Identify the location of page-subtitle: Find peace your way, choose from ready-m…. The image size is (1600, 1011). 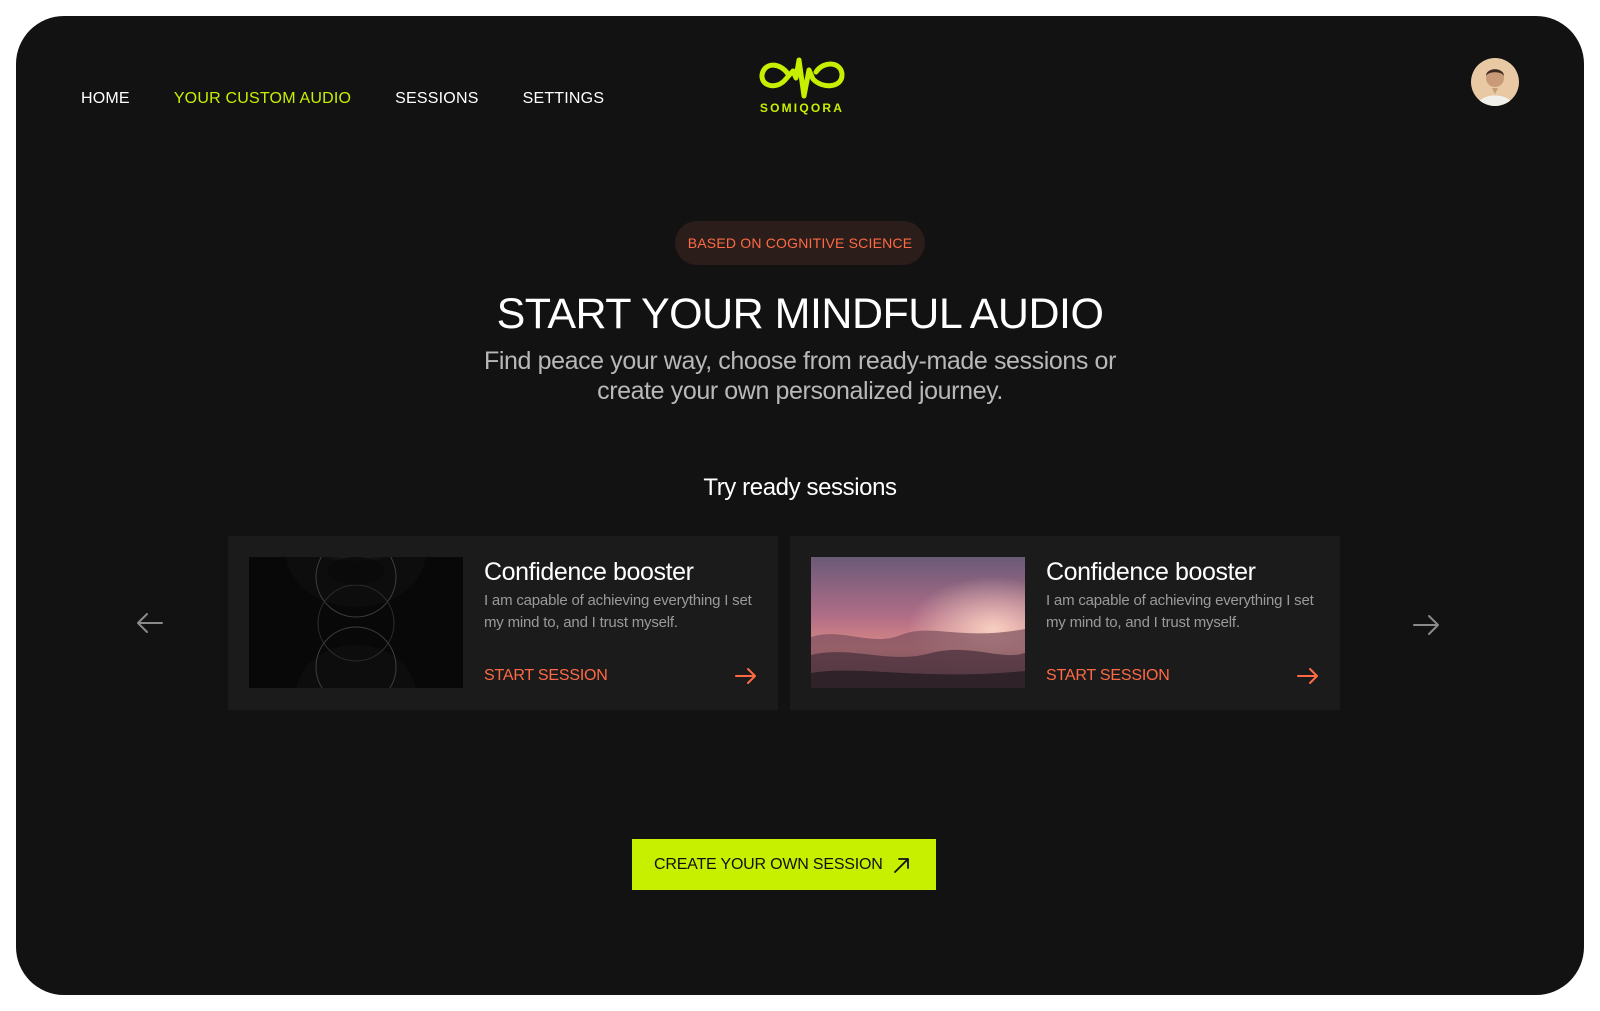
(799, 376).